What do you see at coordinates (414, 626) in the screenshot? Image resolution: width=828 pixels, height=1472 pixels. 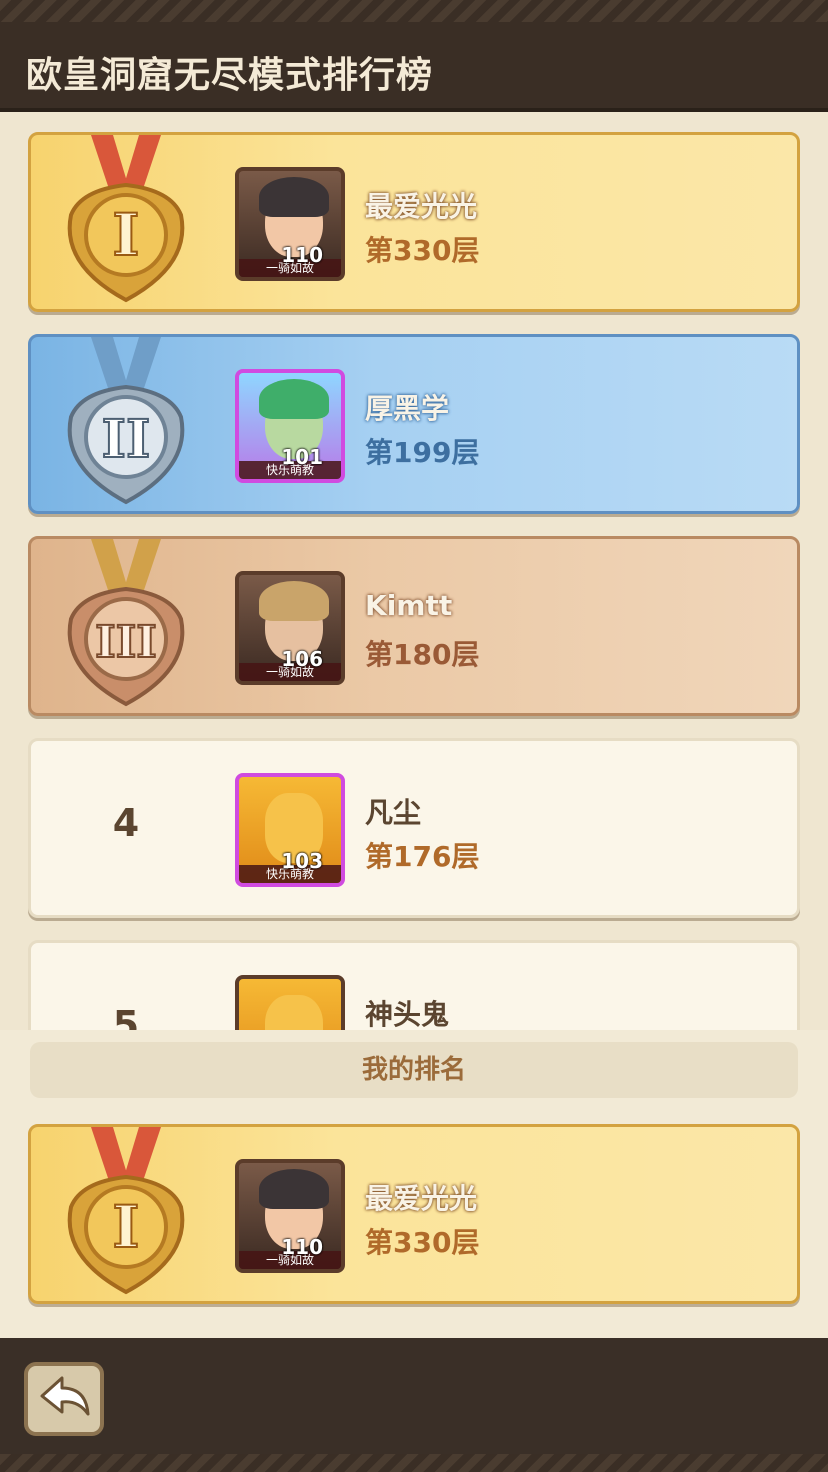 I see `ranking-row-3: III 一骑如故 106 Kimtt 第180层` at bounding box center [414, 626].